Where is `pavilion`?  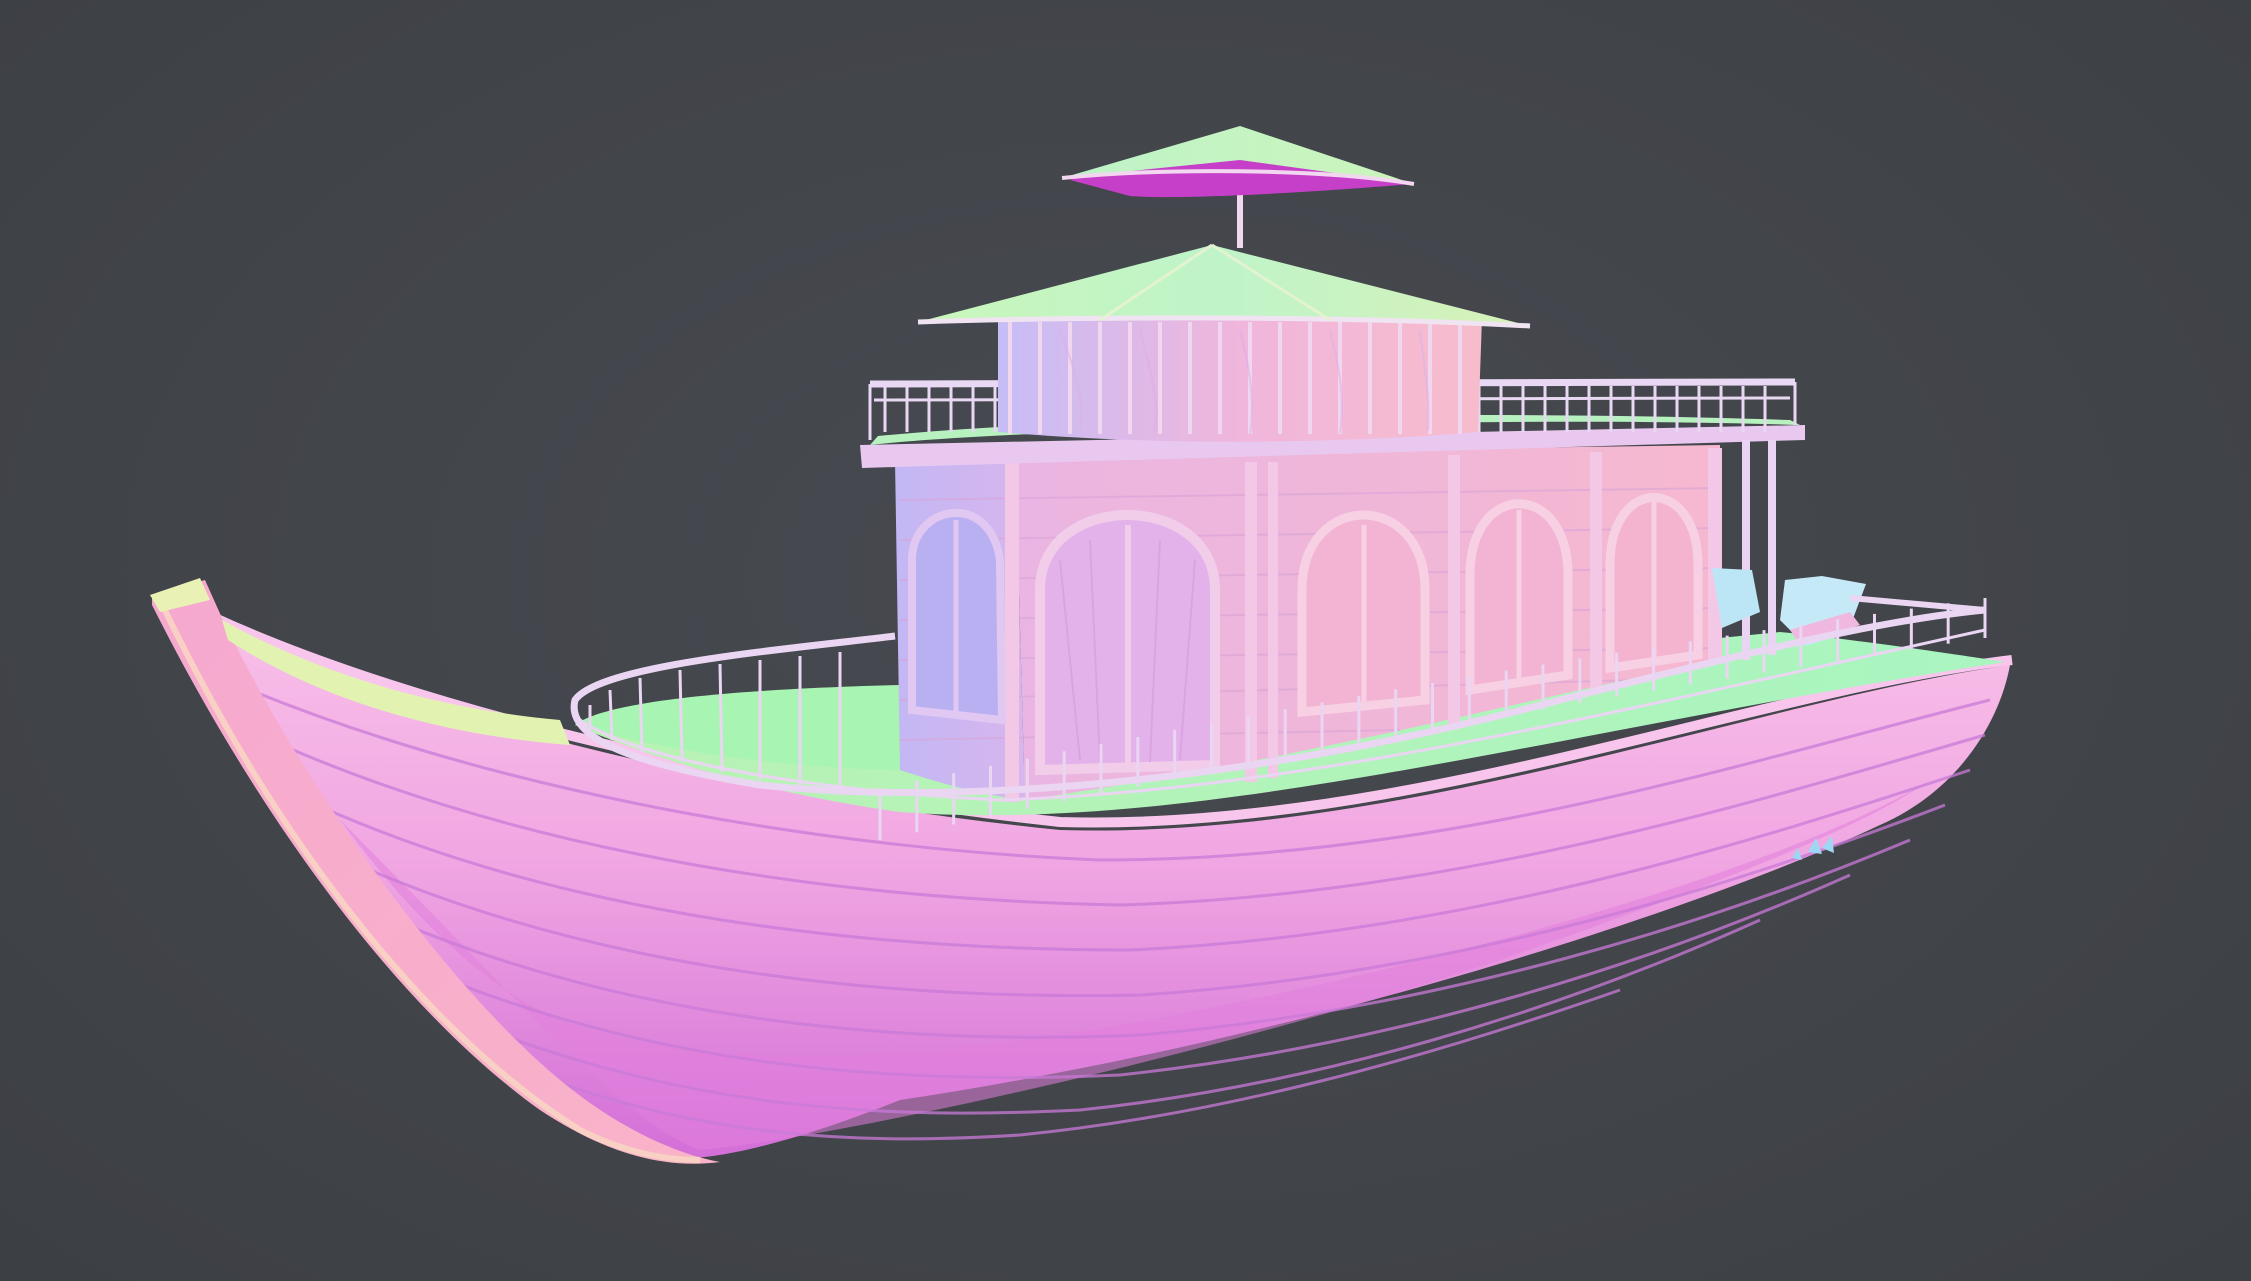 pavilion is located at coordinates (1224, 342).